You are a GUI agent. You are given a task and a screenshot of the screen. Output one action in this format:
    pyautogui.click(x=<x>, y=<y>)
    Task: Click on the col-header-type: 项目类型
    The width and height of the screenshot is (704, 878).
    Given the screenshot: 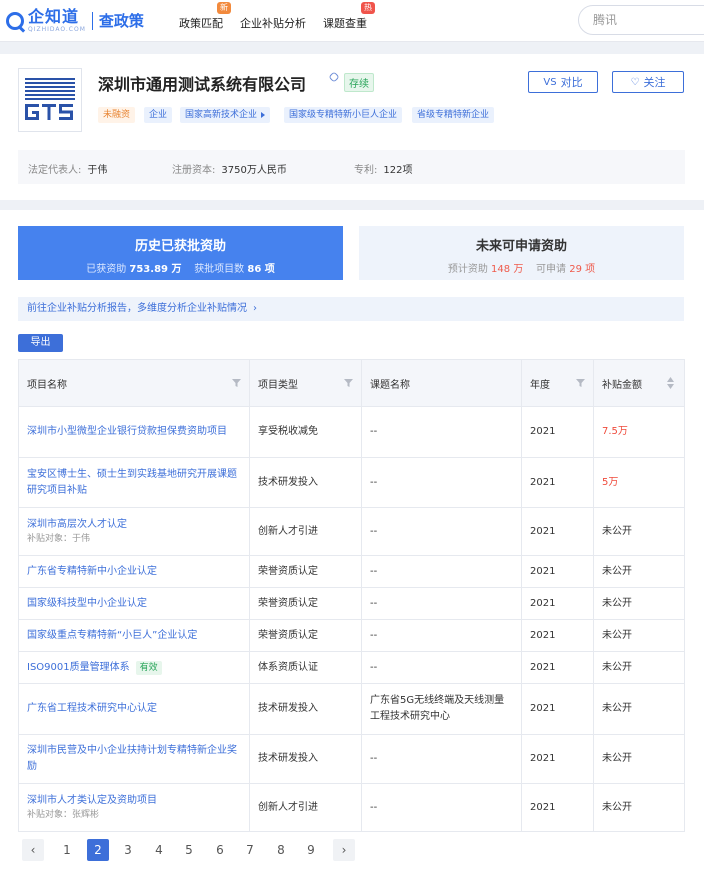 What is the action you would take?
    pyautogui.click(x=305, y=383)
    